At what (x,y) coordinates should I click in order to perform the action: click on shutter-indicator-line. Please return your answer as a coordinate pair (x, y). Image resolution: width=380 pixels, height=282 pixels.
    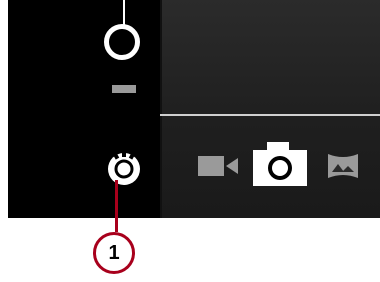
    Looking at the image, I should click on (124, 13).